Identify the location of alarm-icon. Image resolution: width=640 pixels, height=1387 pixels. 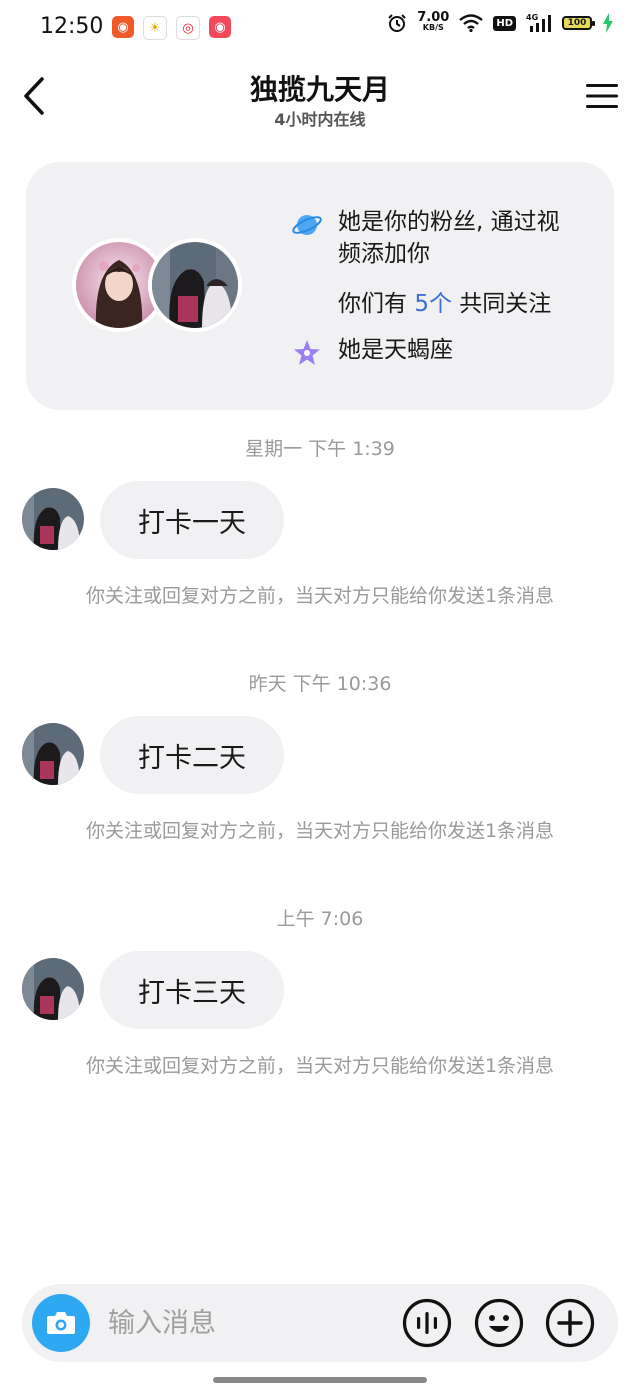
(397, 23).